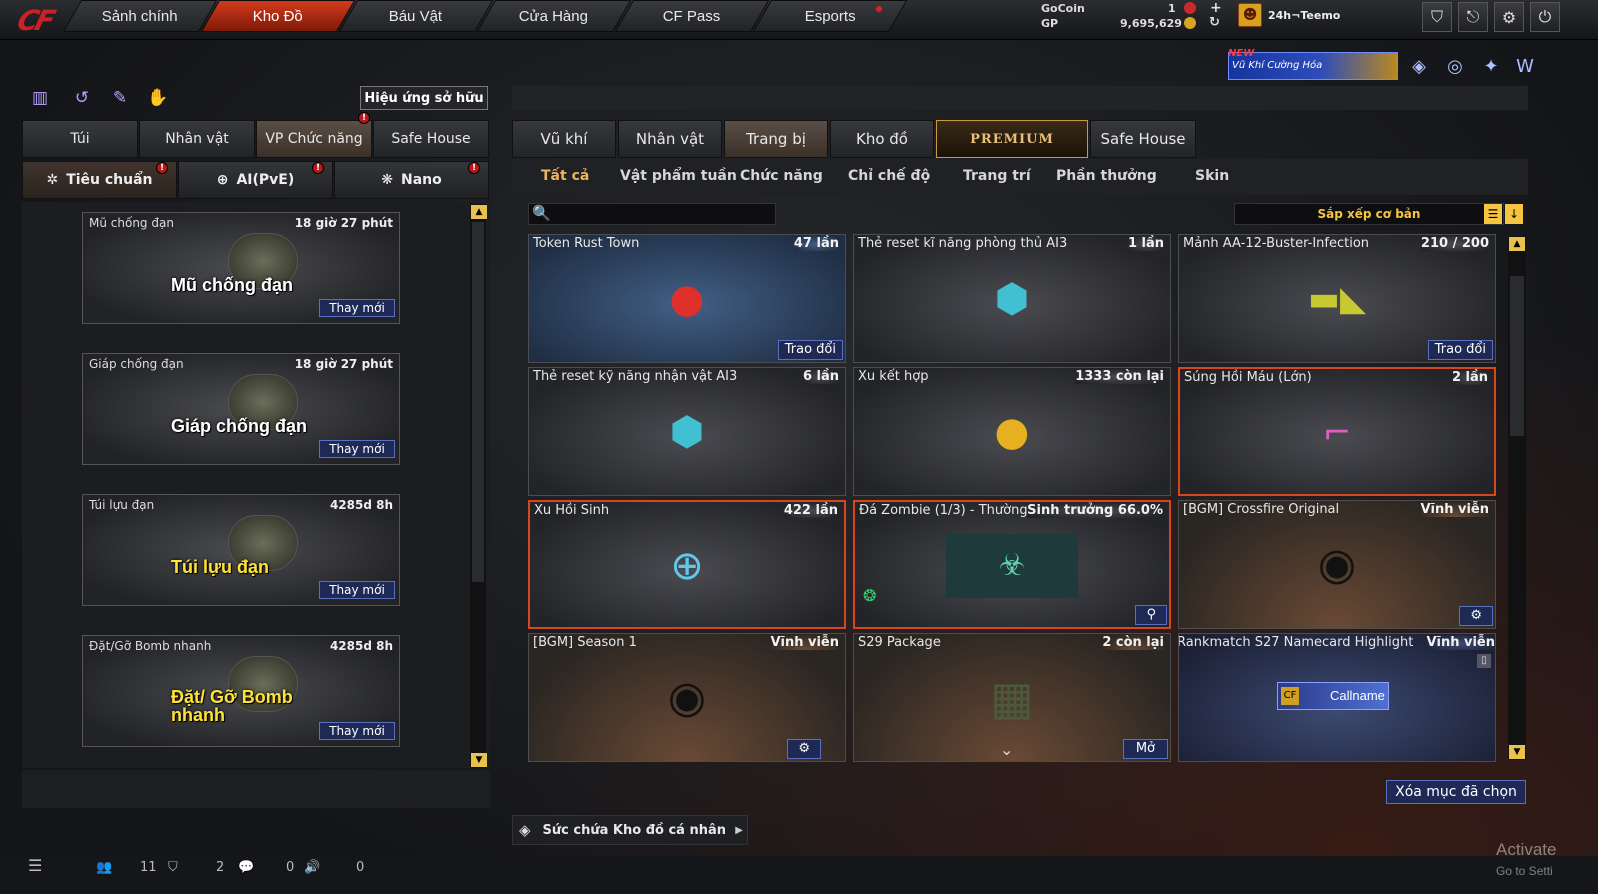 Image resolution: width=1598 pixels, height=894 pixels. I want to click on nav-tab-home: Sảnh chính, so click(140, 16).